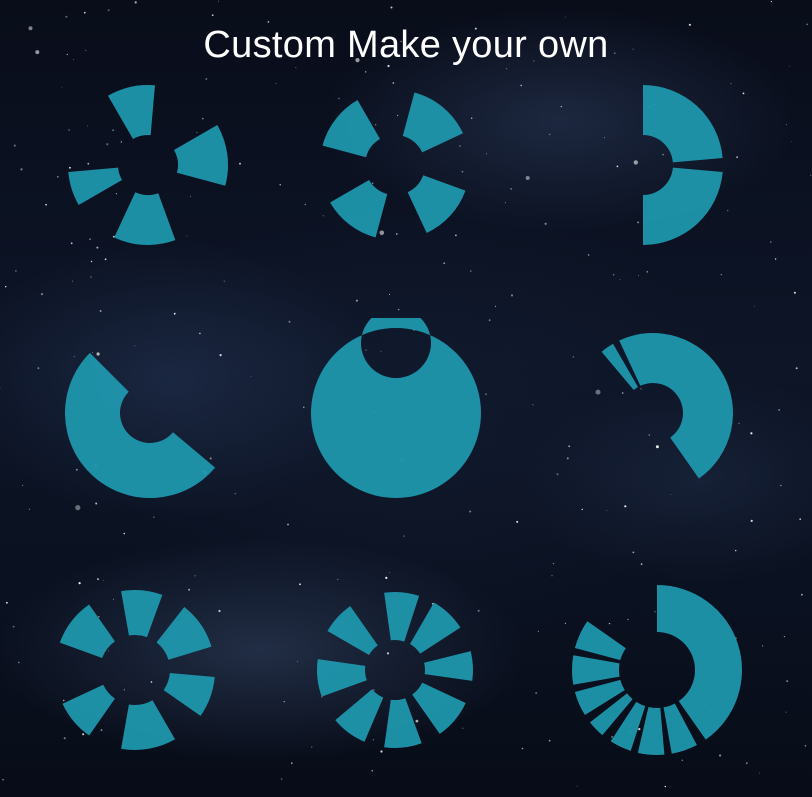 This screenshot has width=812, height=797. Describe the element at coordinates (406, 45) in the screenshot. I see `page-title: Custom Make your own` at that location.